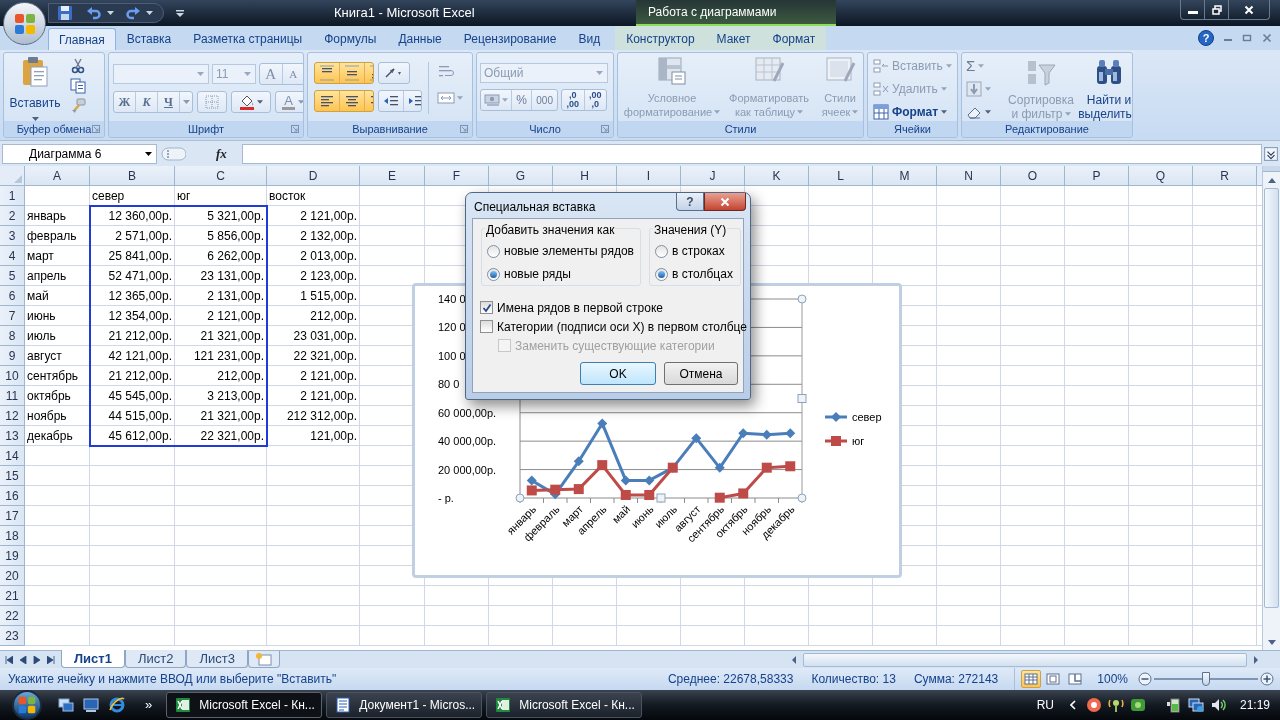 The image size is (1280, 720). I want to click on row-header: 22, so click(12, 616).